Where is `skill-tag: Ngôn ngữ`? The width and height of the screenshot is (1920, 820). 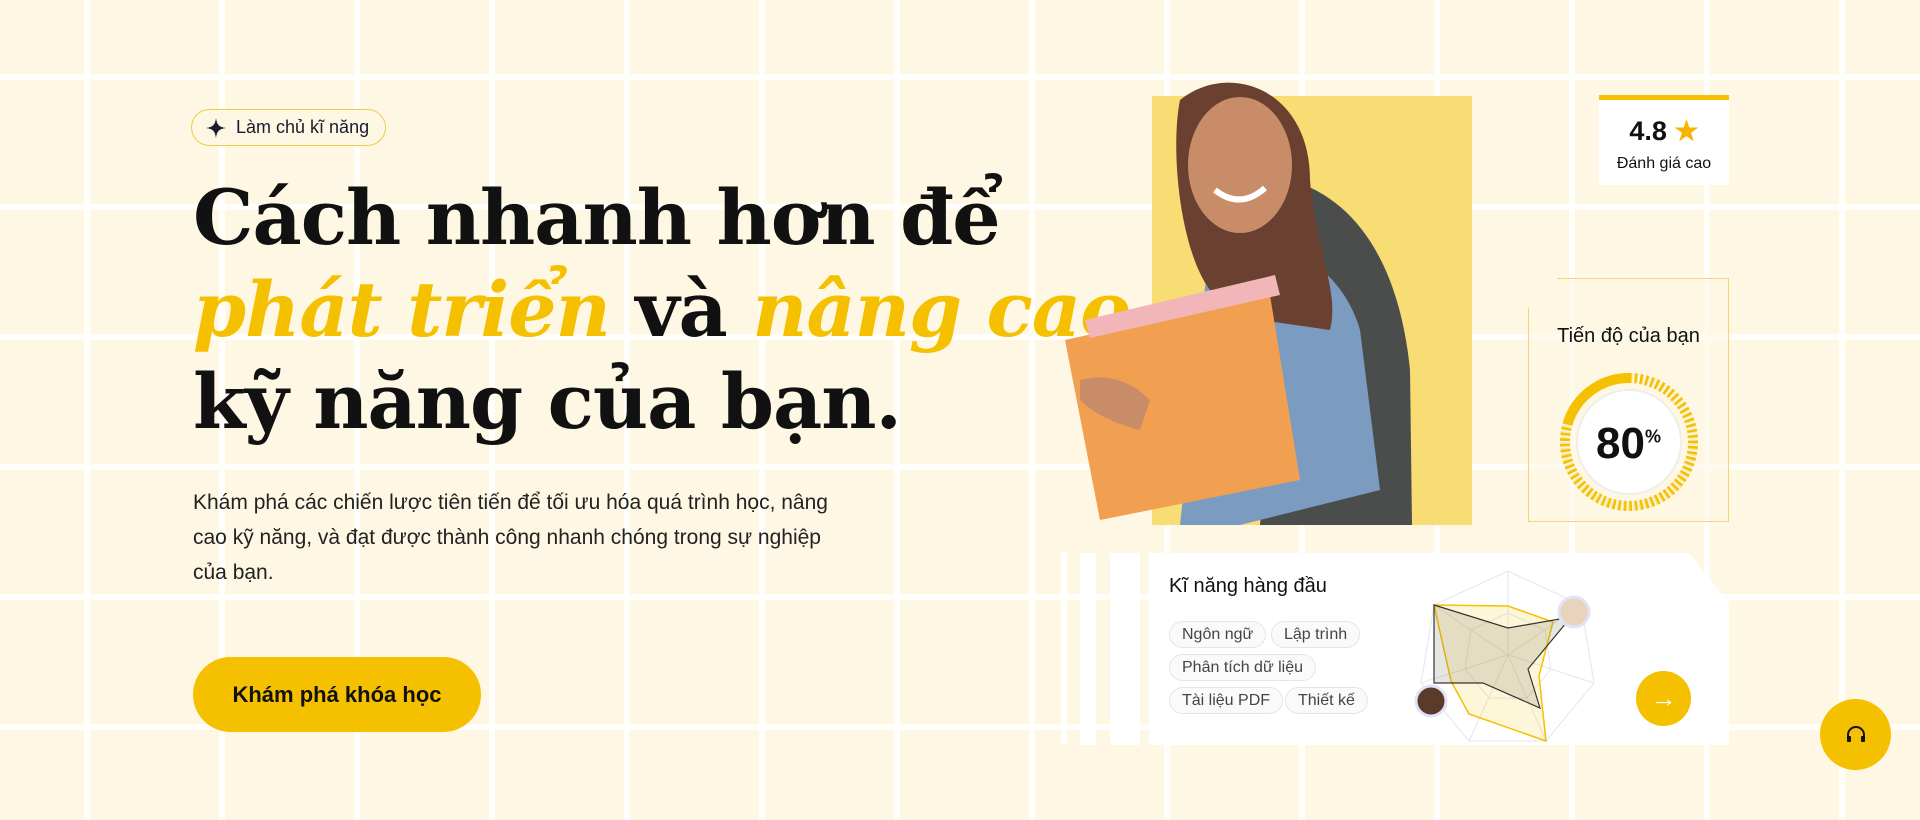
skill-tag: Ngôn ngữ is located at coordinates (1218, 634).